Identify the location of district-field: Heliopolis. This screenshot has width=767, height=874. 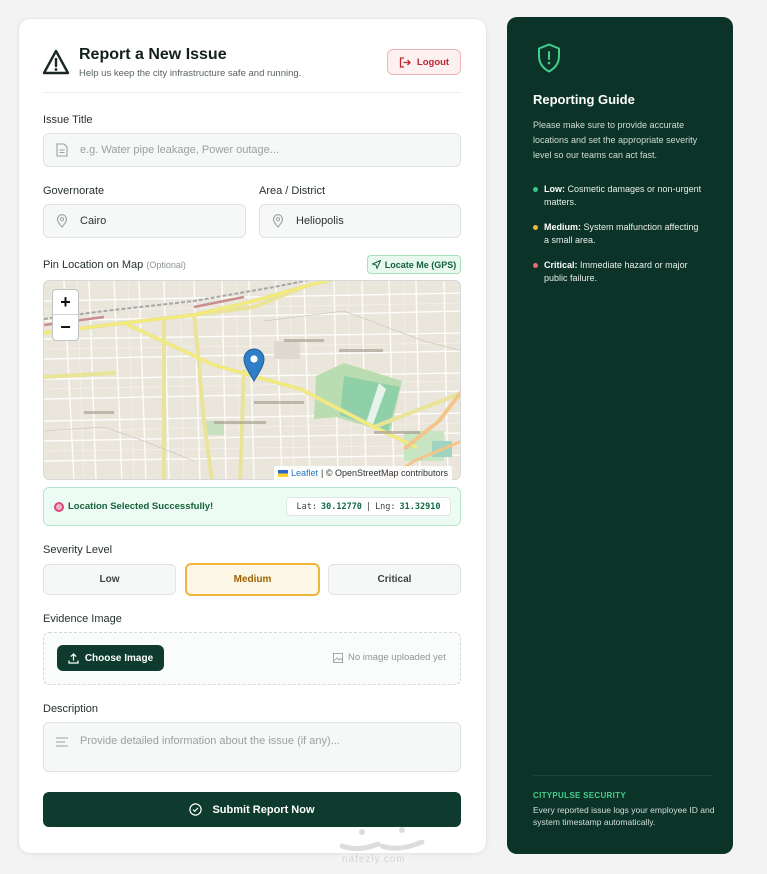
(360, 221).